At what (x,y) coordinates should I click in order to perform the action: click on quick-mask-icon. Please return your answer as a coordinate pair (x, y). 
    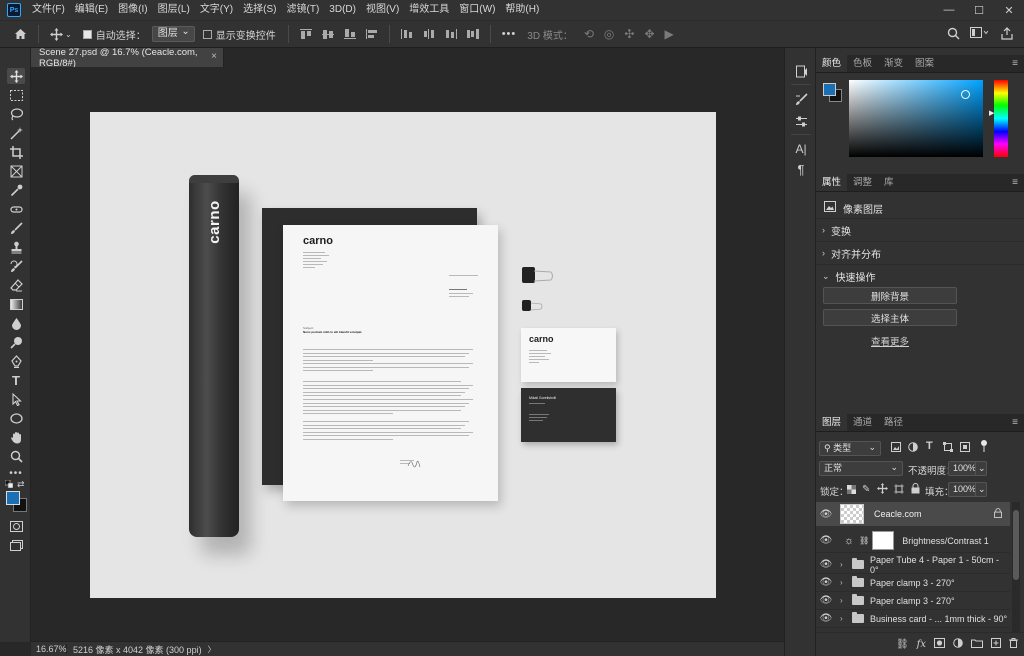
    Looking at the image, I should click on (16, 526).